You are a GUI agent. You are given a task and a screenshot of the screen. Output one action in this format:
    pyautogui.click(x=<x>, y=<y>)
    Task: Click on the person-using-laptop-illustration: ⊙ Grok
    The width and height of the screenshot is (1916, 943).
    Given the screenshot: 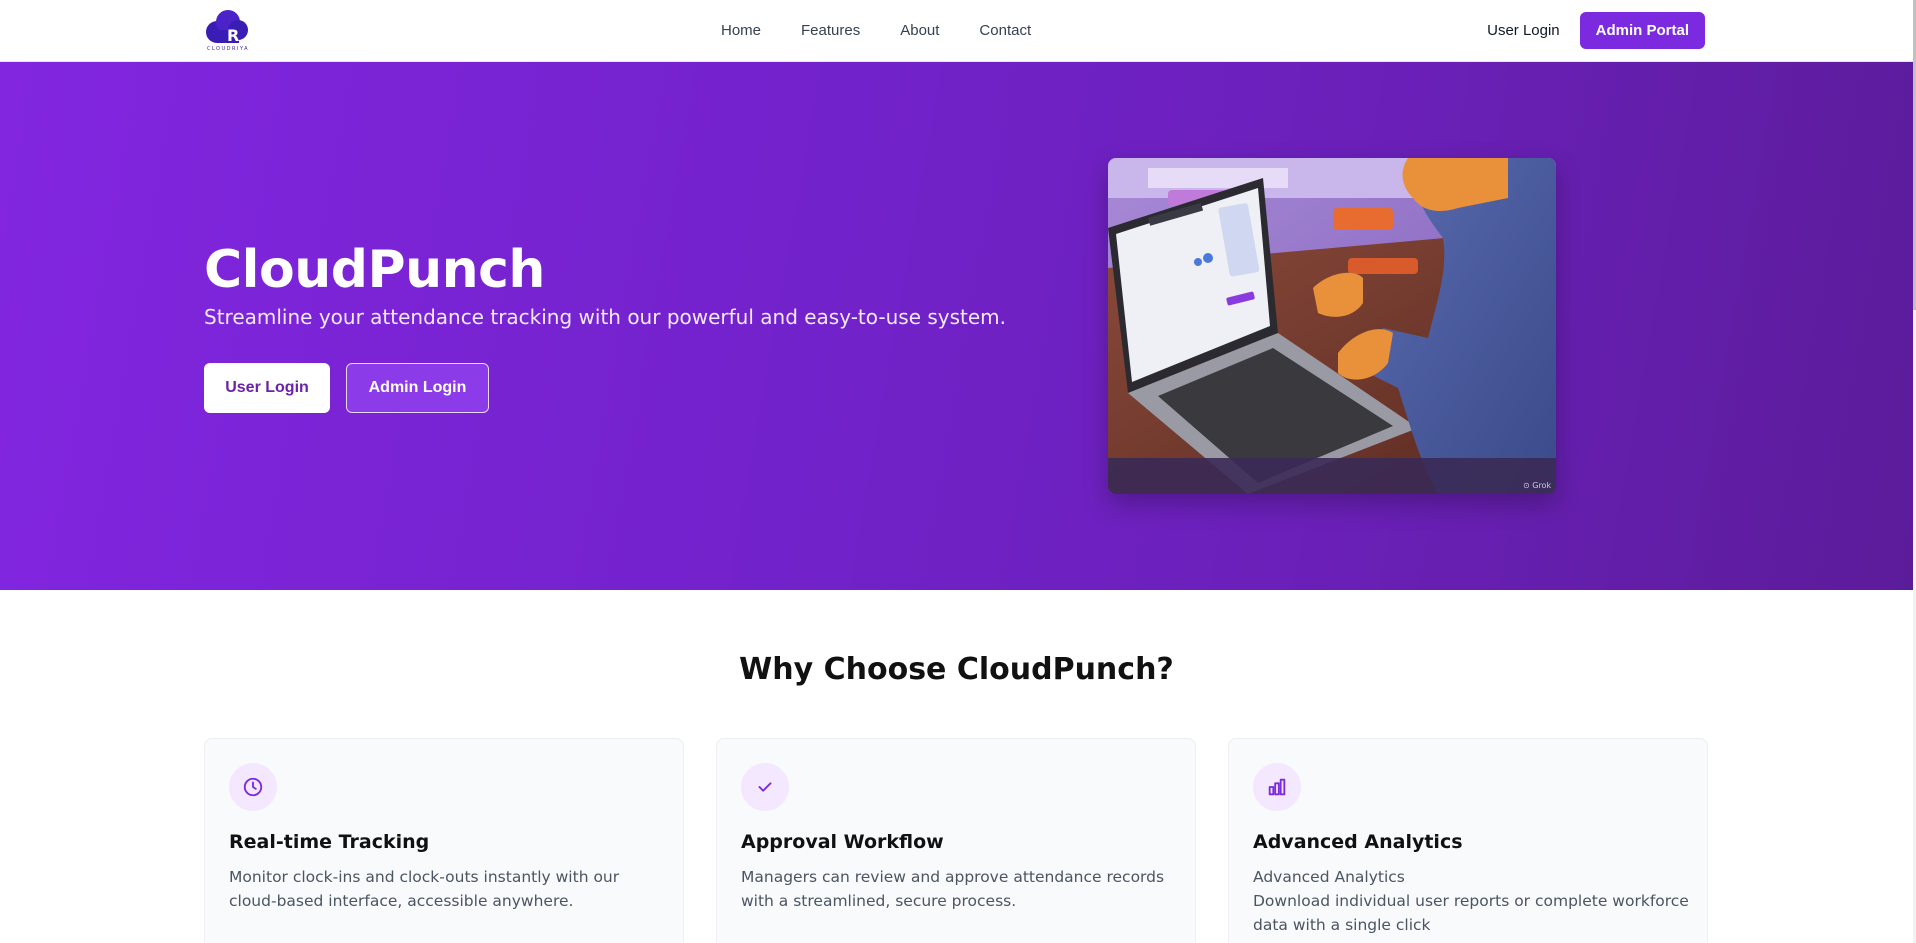 What is the action you would take?
    pyautogui.click(x=1332, y=326)
    